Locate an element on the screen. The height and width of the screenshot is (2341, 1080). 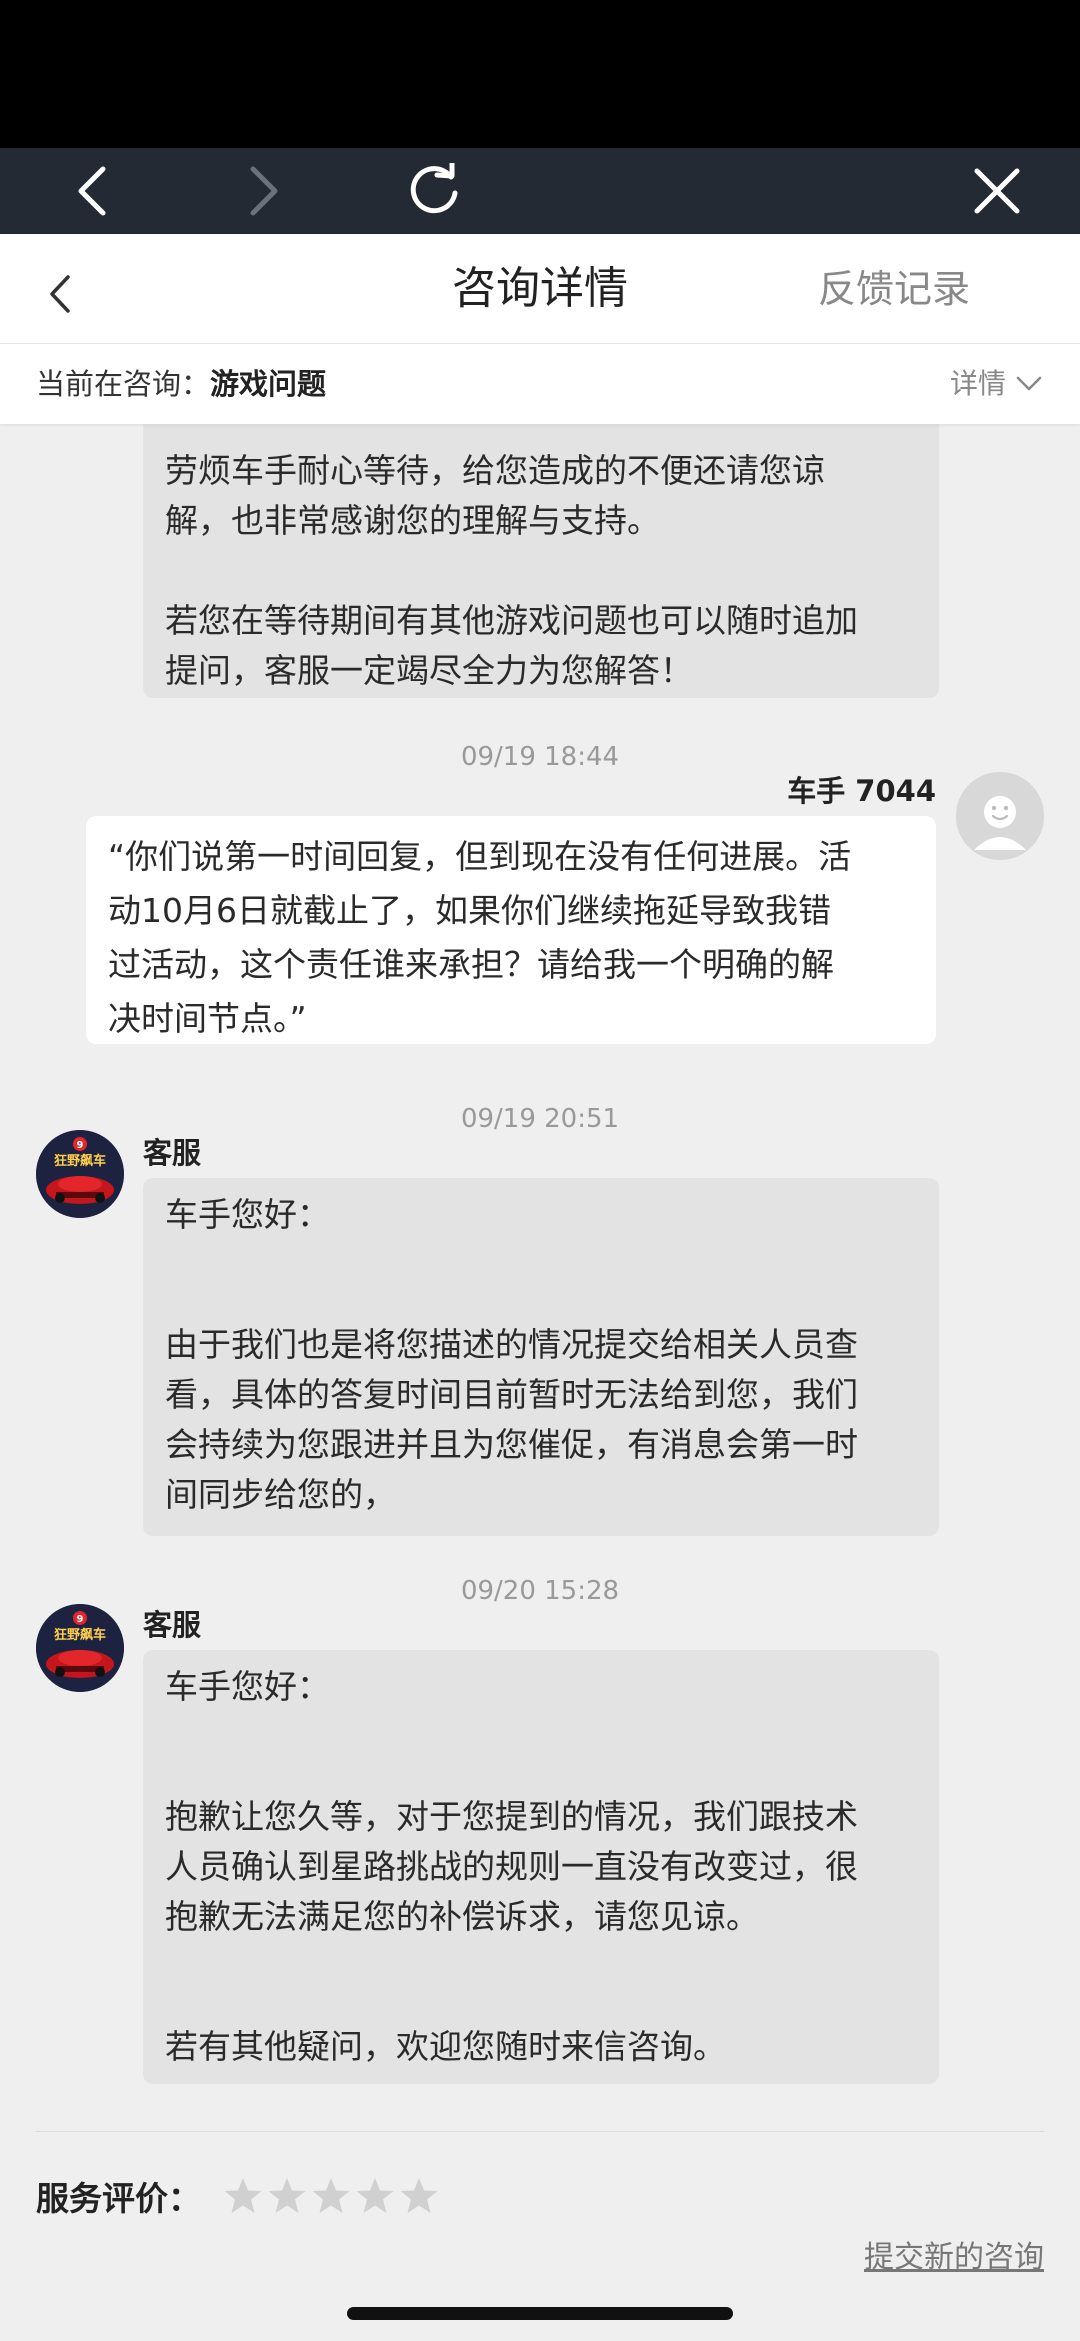
browser-close-button is located at coordinates (997, 191).